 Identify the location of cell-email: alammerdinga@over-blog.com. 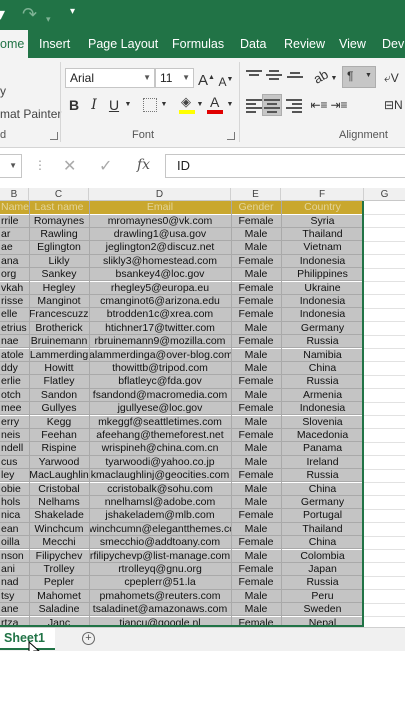
(160, 355).